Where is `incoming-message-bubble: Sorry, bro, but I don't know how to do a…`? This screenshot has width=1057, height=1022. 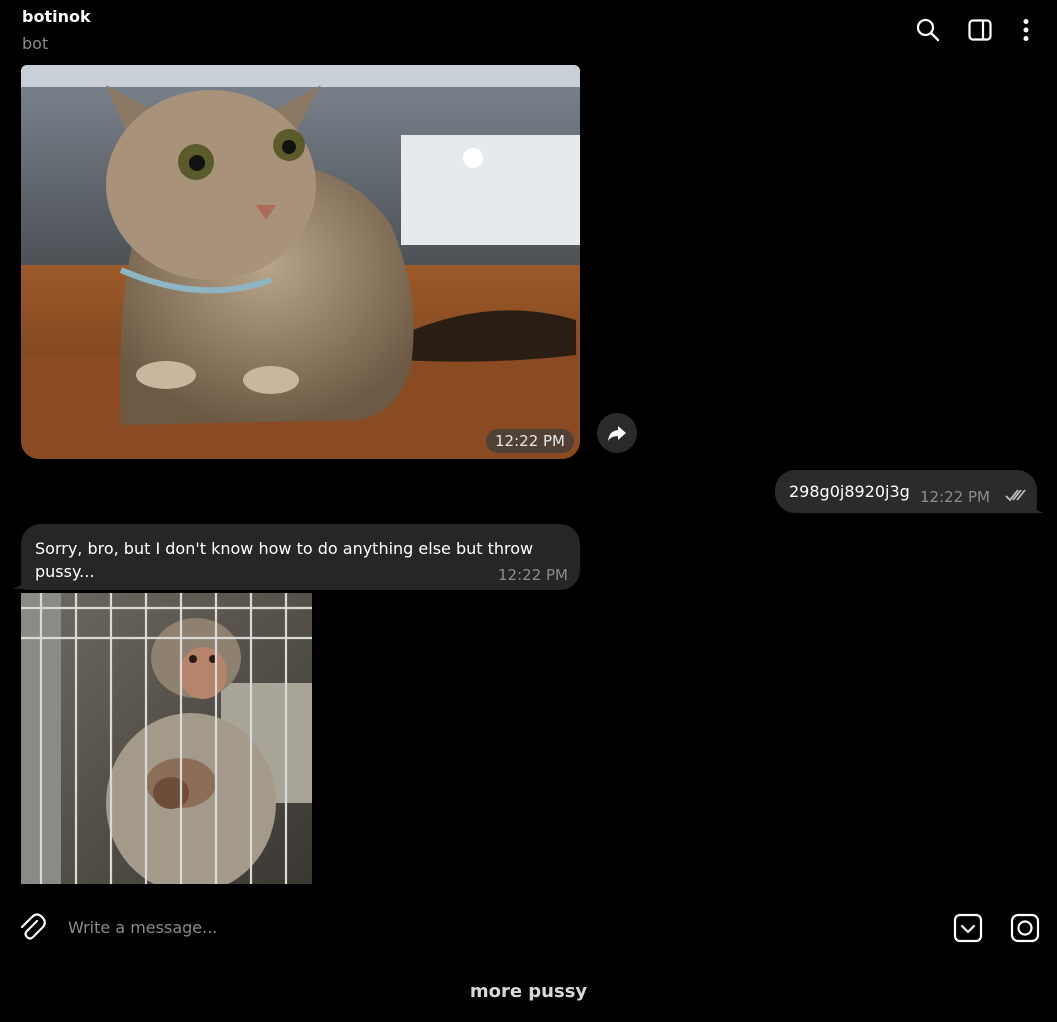
incoming-message-bubble: Sorry, bro, but I don't know how to do a… is located at coordinates (300, 557).